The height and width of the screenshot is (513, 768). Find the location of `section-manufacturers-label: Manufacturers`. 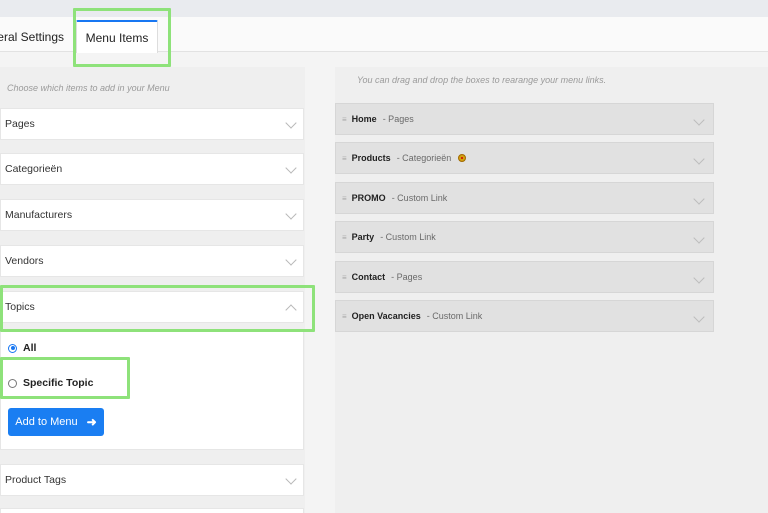

section-manufacturers-label: Manufacturers is located at coordinates (39, 215).